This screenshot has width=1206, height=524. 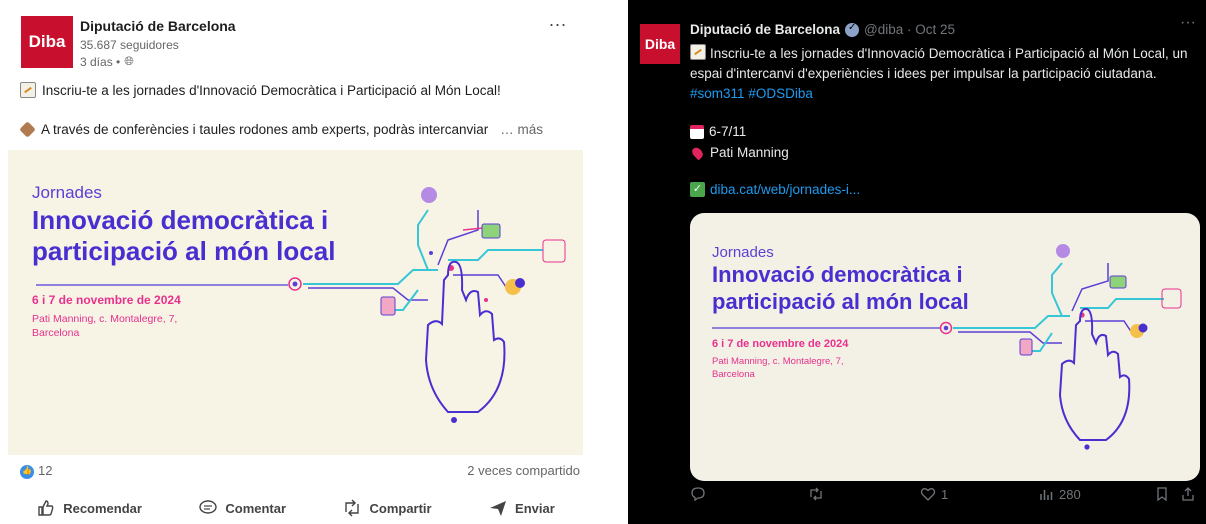 I want to click on post-stats: 12 2 veces compartido, so click(x=300, y=471).